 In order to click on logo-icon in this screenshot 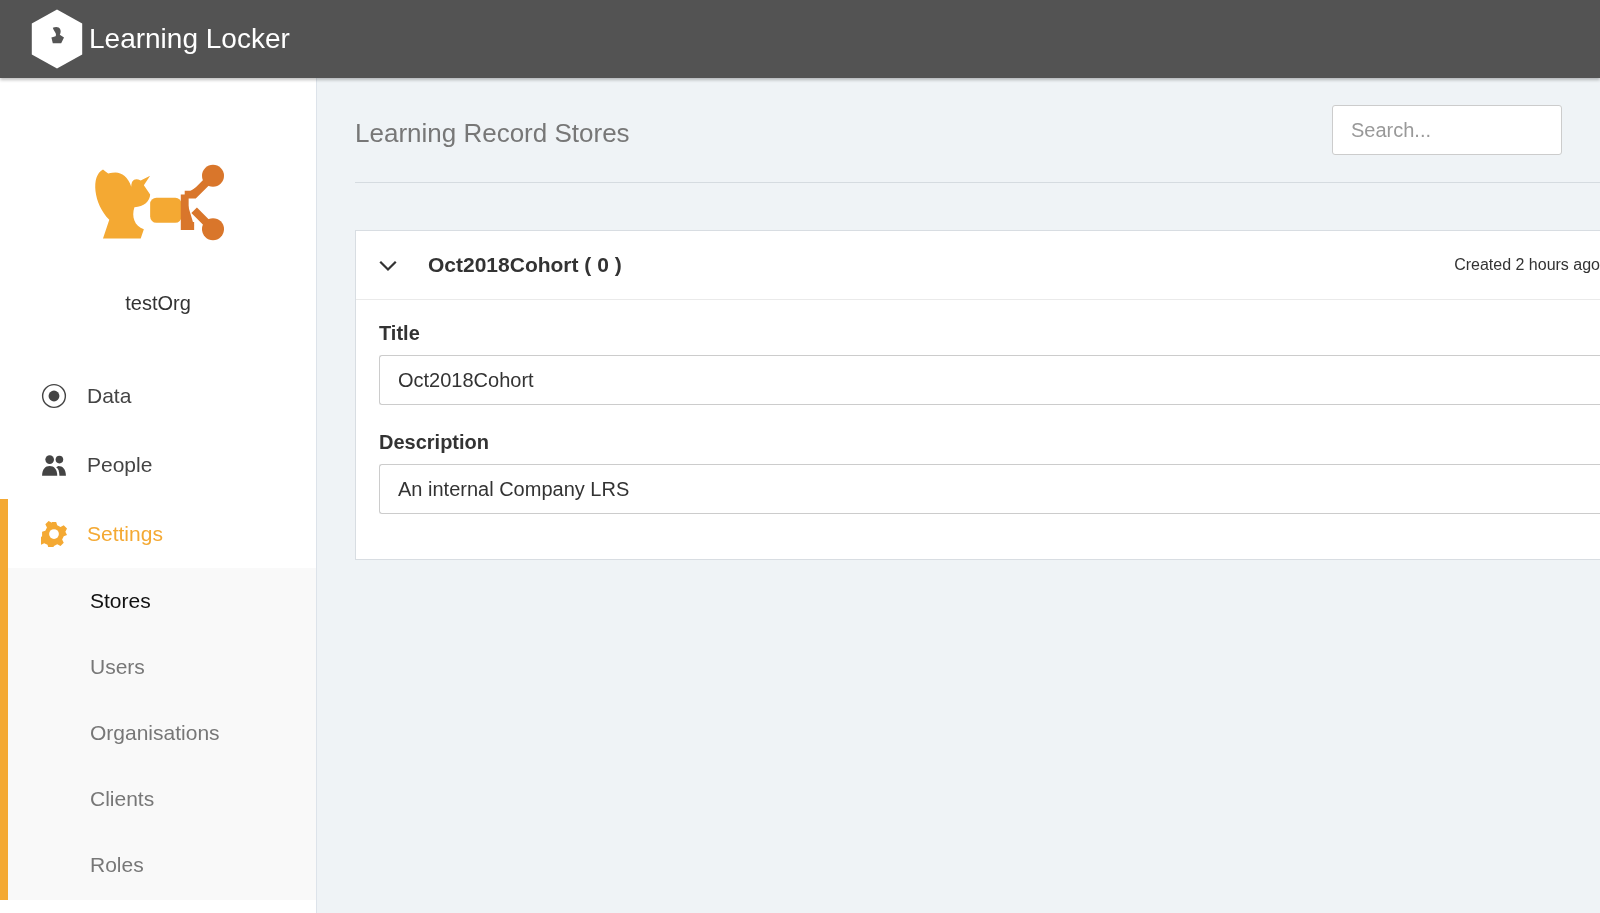, I will do `click(57, 39)`.